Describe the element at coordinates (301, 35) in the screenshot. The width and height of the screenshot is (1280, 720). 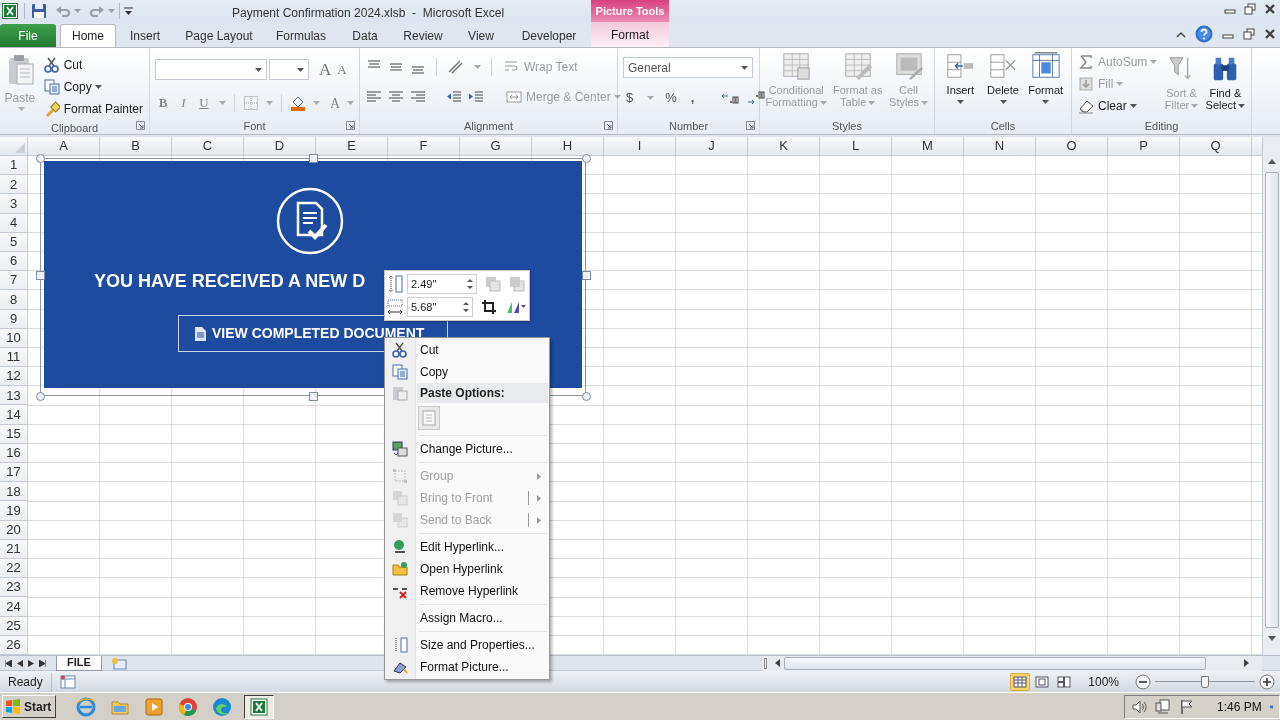
I see `ribbon-tab: Formulas` at that location.